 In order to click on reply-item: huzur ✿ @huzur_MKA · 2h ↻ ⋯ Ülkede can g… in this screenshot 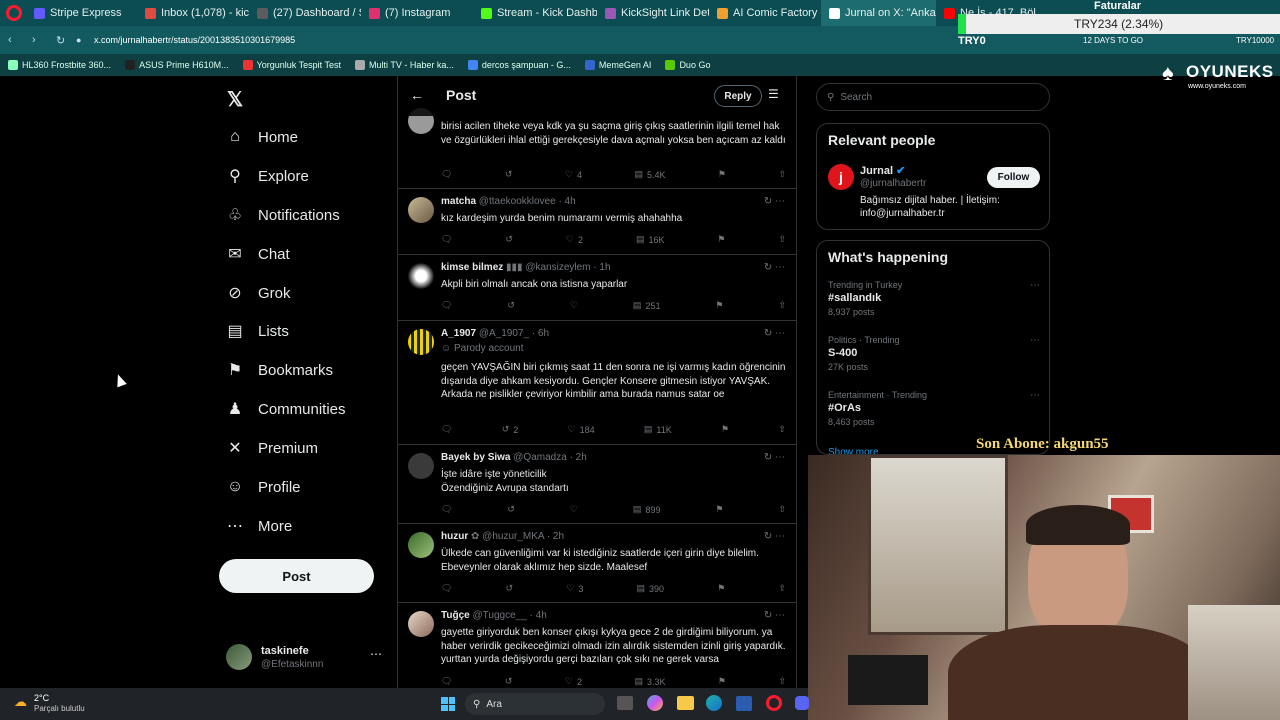, I will do `click(597, 563)`.